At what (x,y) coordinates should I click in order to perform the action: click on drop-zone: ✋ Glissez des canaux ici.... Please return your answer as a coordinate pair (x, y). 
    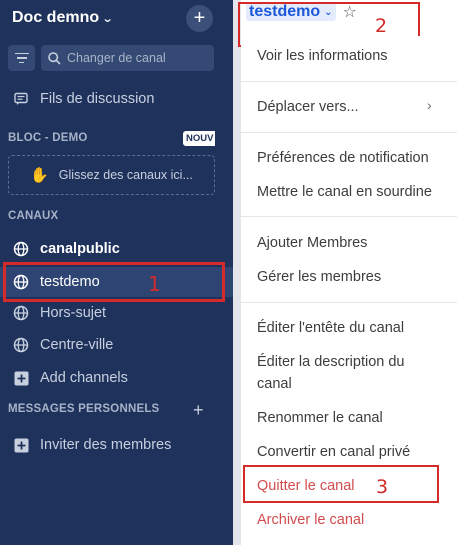
    Looking at the image, I should click on (111, 175).